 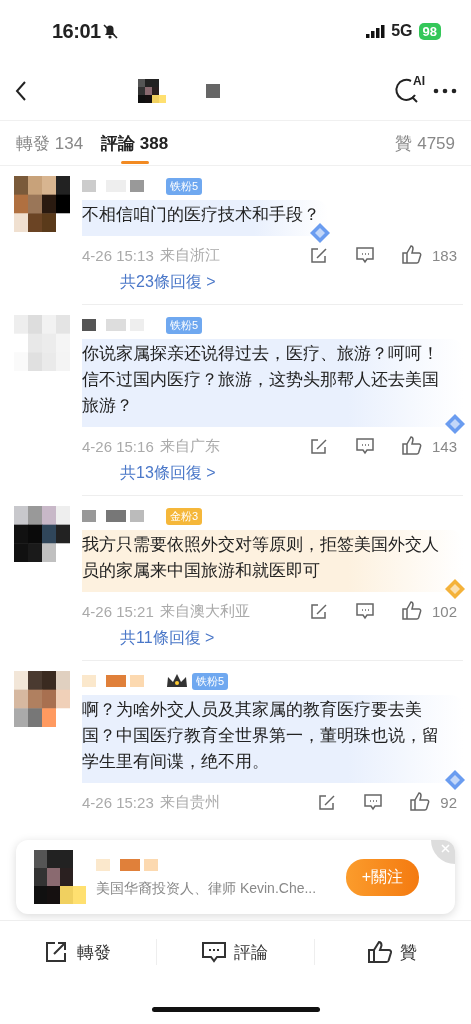 I want to click on medal-icon, so click(x=455, y=589).